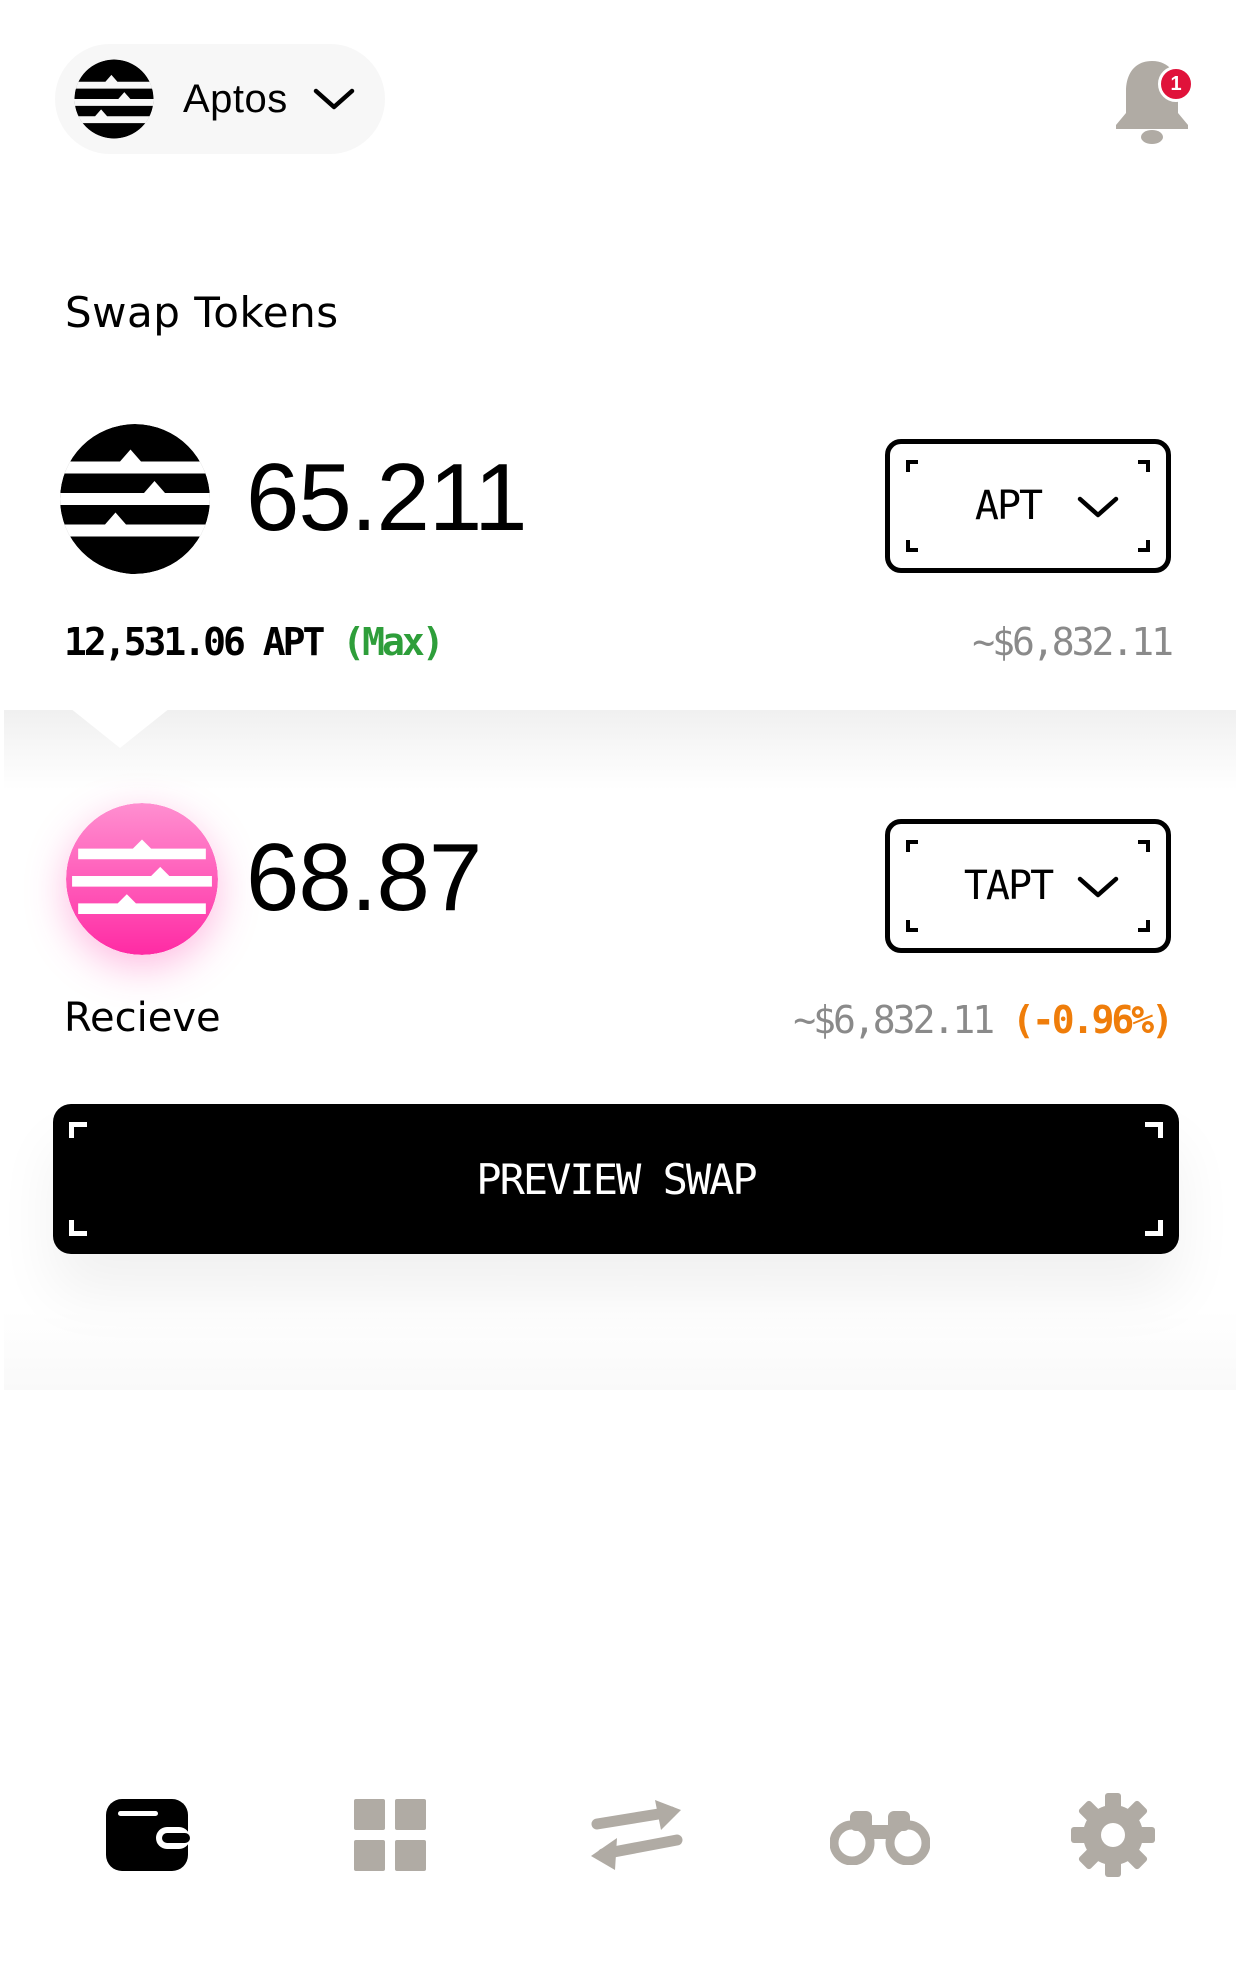 The height and width of the screenshot is (1977, 1243). Describe the element at coordinates (203, 642) in the screenshot. I see `balance-text: 12,531.06 APT` at that location.